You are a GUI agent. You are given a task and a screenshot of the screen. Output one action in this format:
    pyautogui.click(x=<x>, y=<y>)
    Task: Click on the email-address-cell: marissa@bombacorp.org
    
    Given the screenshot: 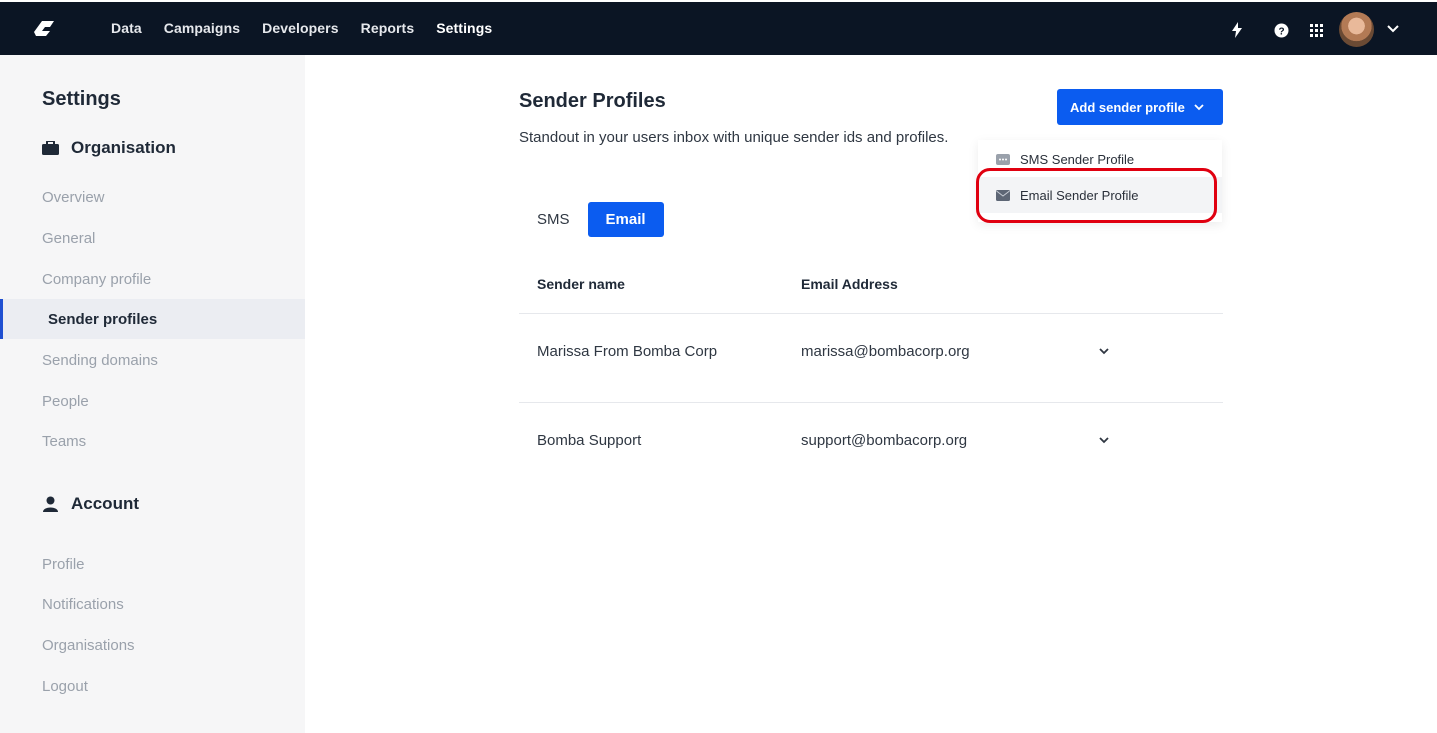 What is the action you would take?
    pyautogui.click(x=885, y=351)
    